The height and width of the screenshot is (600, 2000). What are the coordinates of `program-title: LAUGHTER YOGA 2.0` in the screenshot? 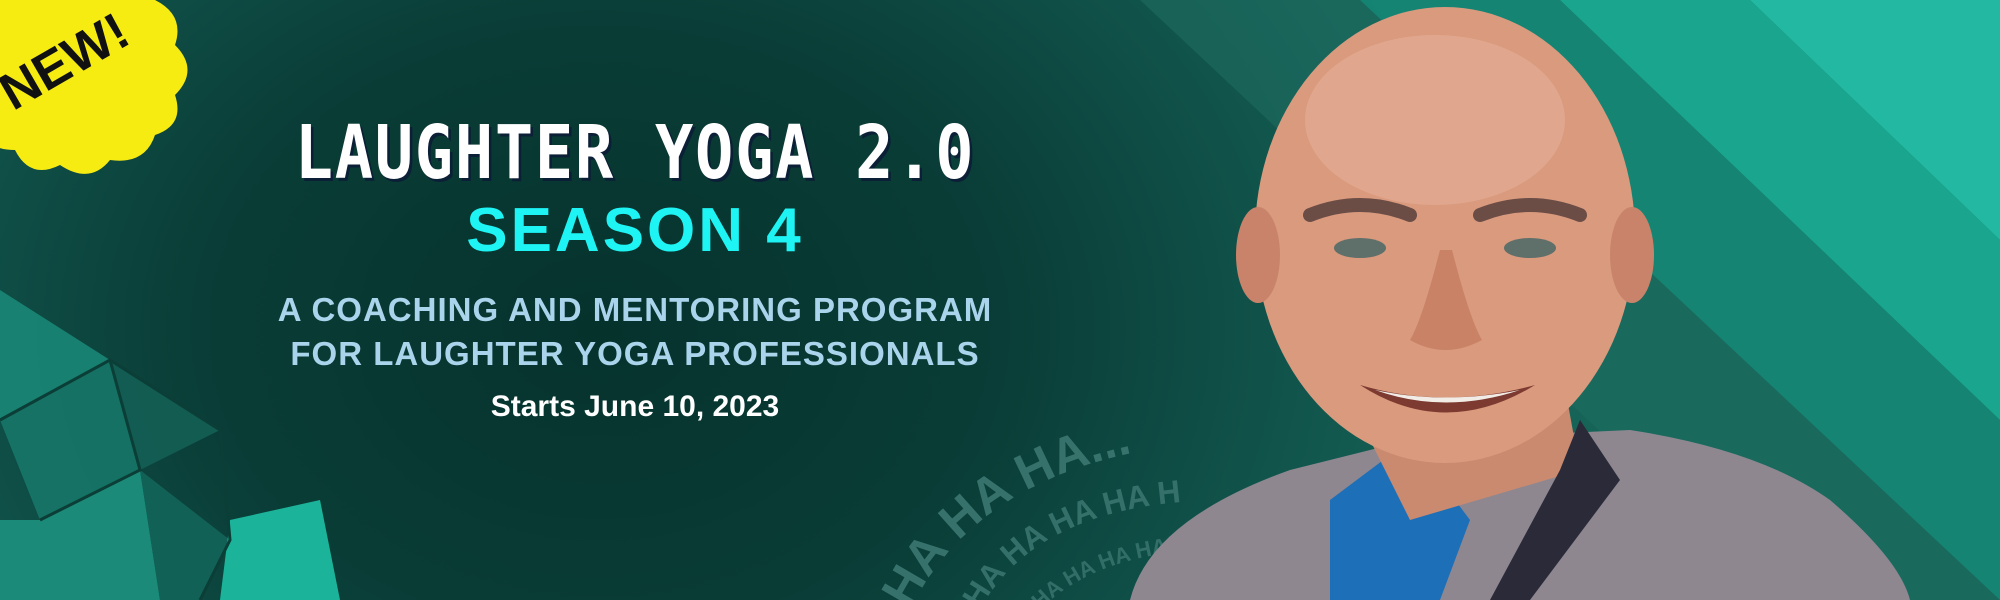 It's located at (635, 153).